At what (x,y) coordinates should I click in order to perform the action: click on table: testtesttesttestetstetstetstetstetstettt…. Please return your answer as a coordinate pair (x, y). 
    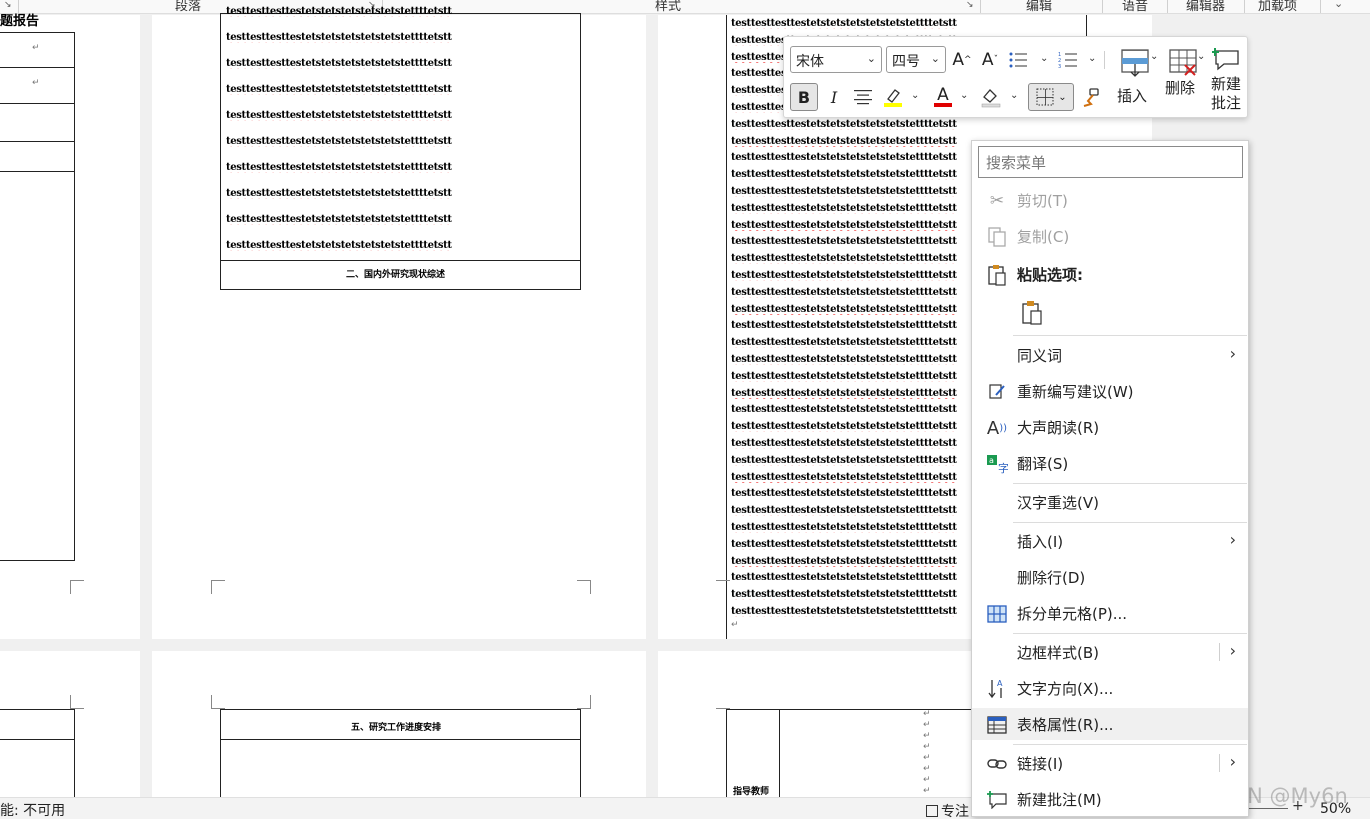
    Looking at the image, I should click on (400, 148).